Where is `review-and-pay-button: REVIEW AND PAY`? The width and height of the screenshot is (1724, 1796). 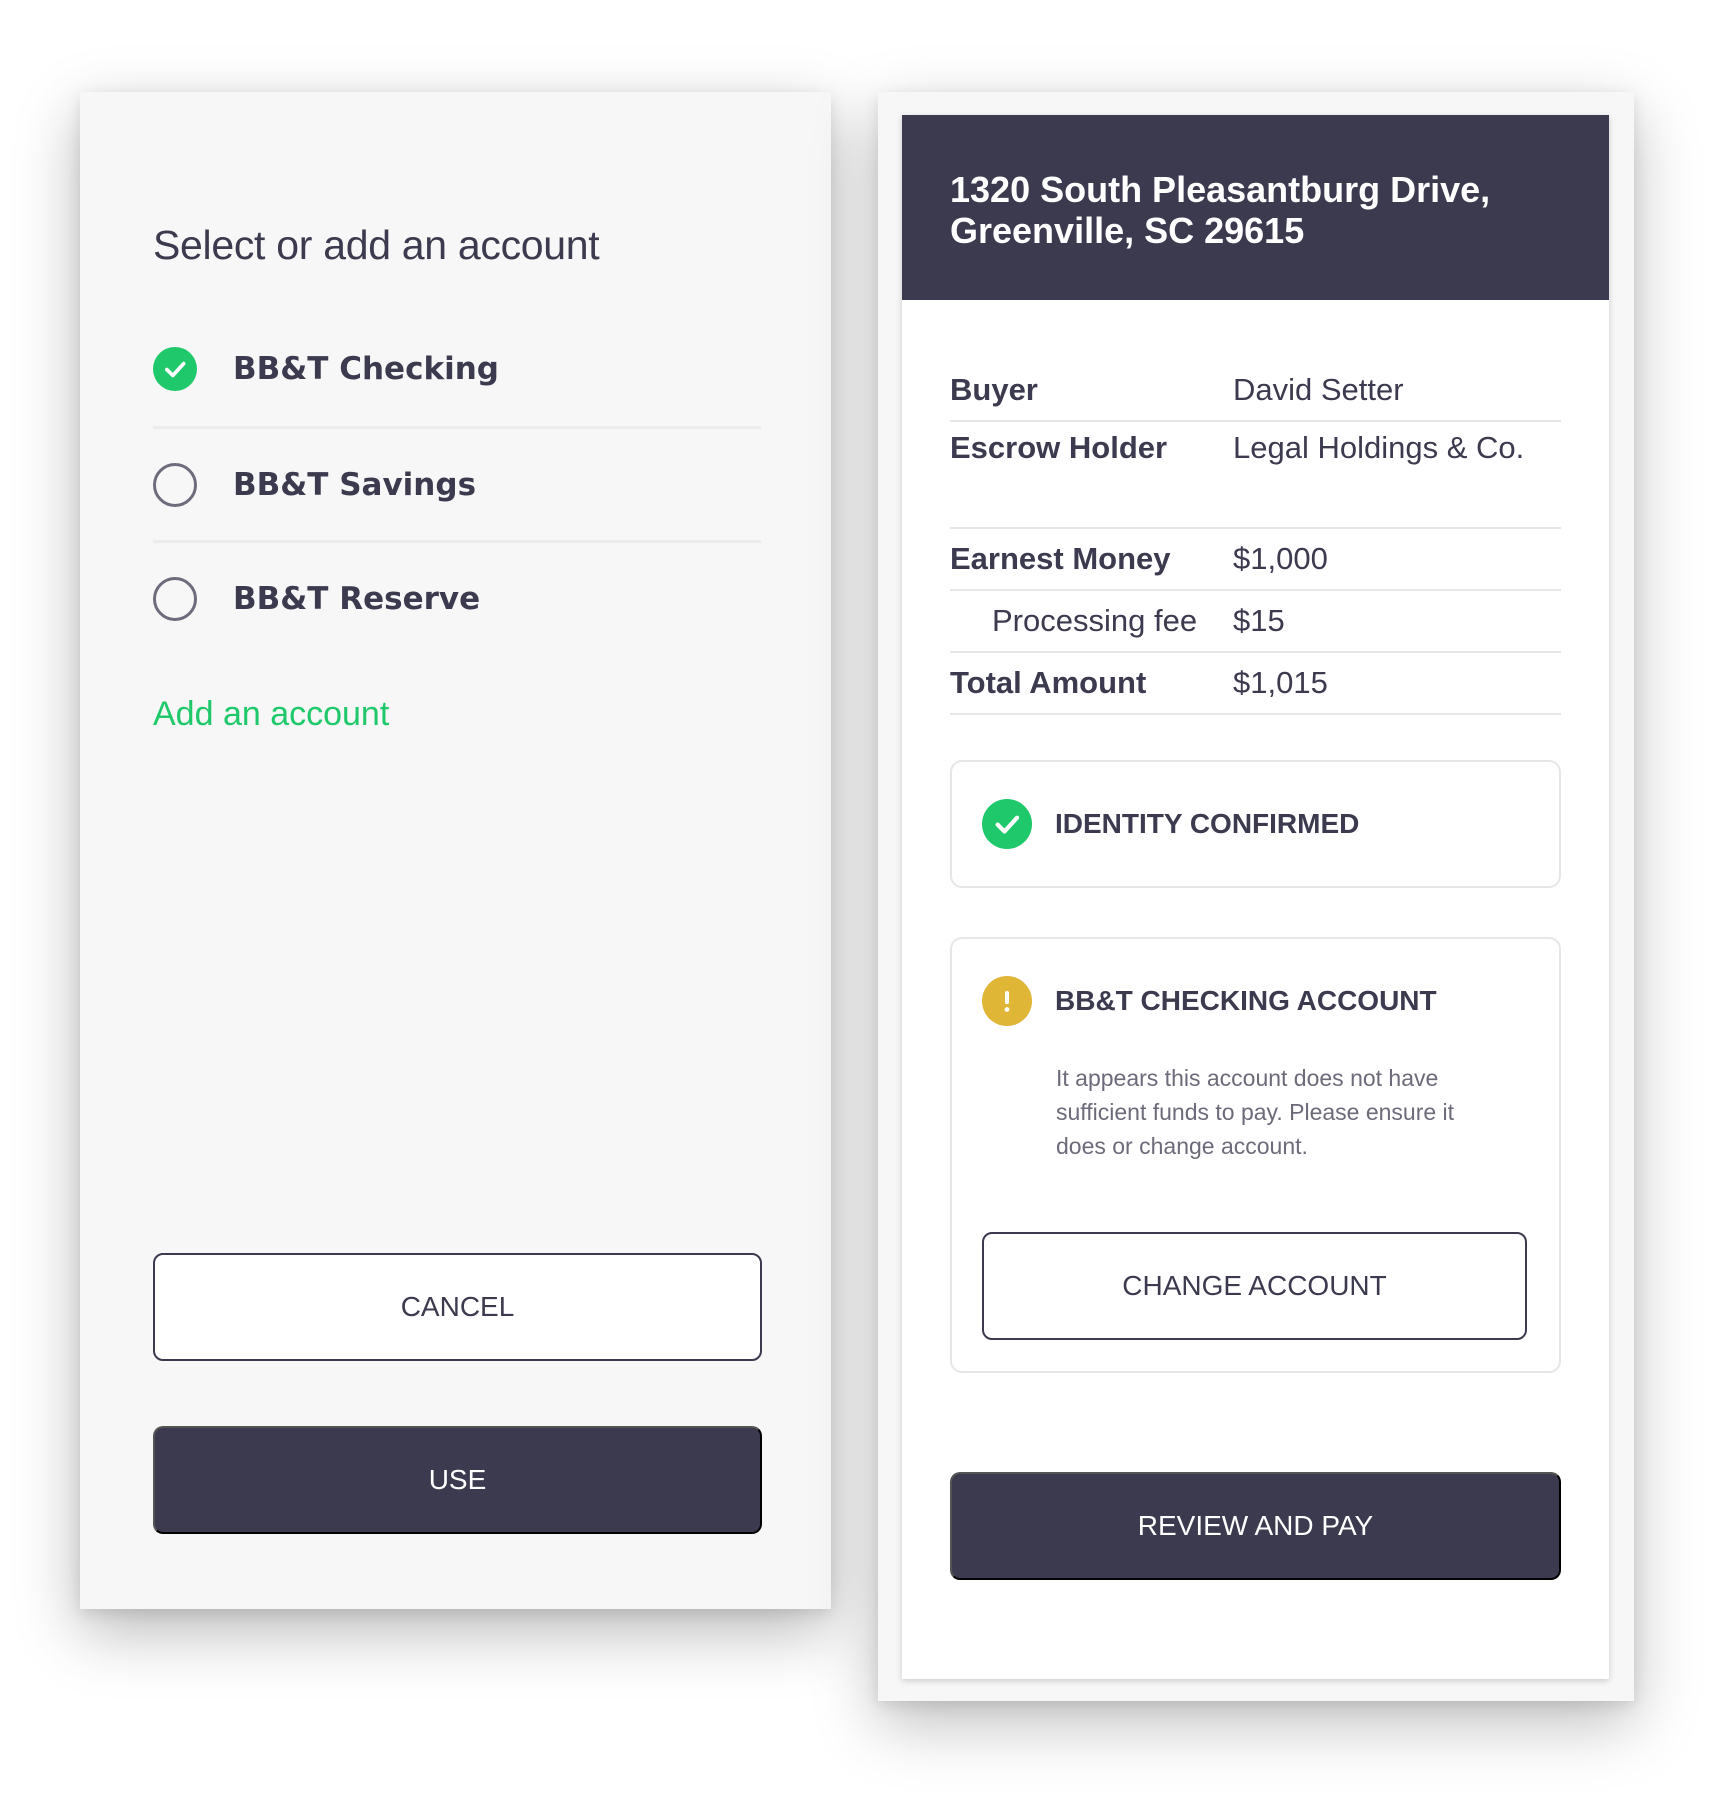
review-and-pay-button: REVIEW AND PAY is located at coordinates (1255, 1526).